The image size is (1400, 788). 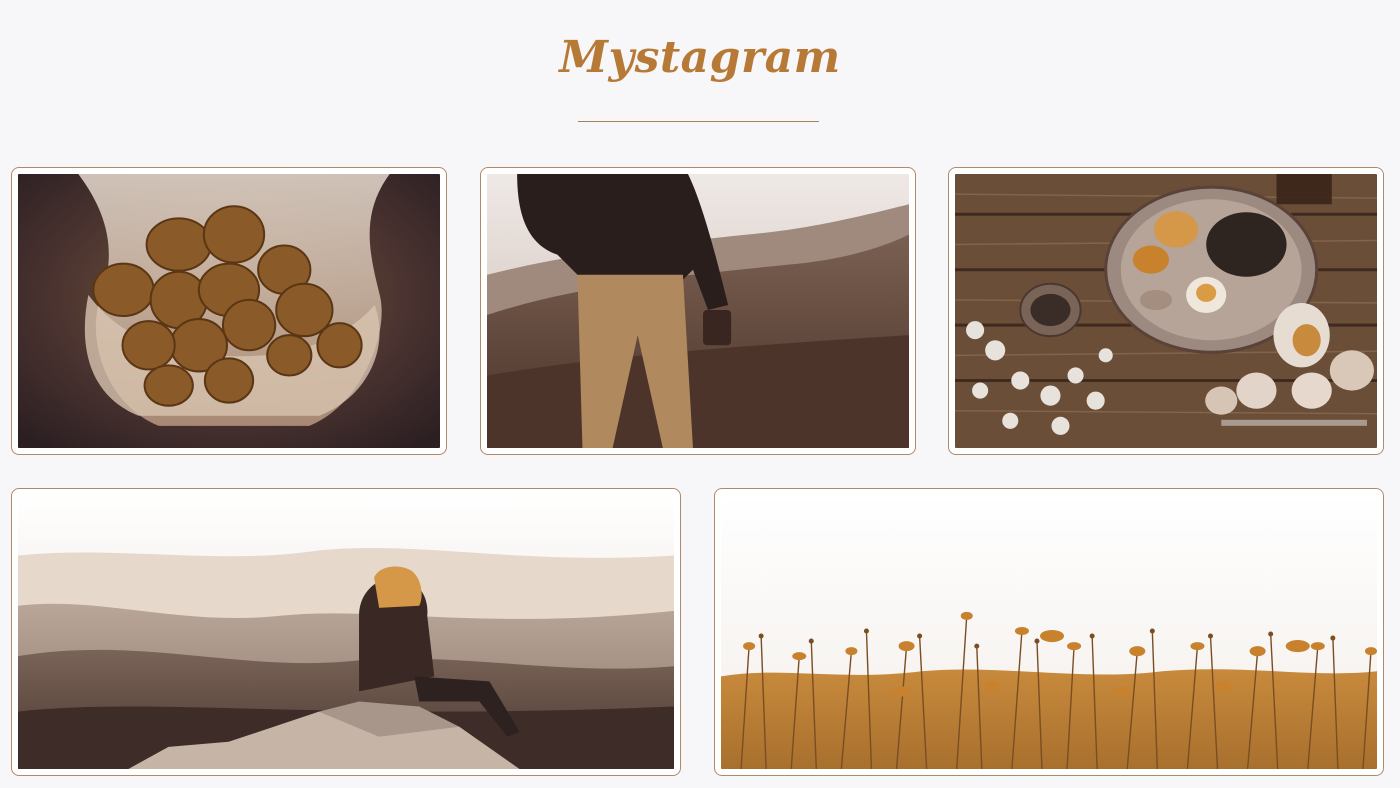 I want to click on photo-card-food-table, so click(x=1166, y=311).